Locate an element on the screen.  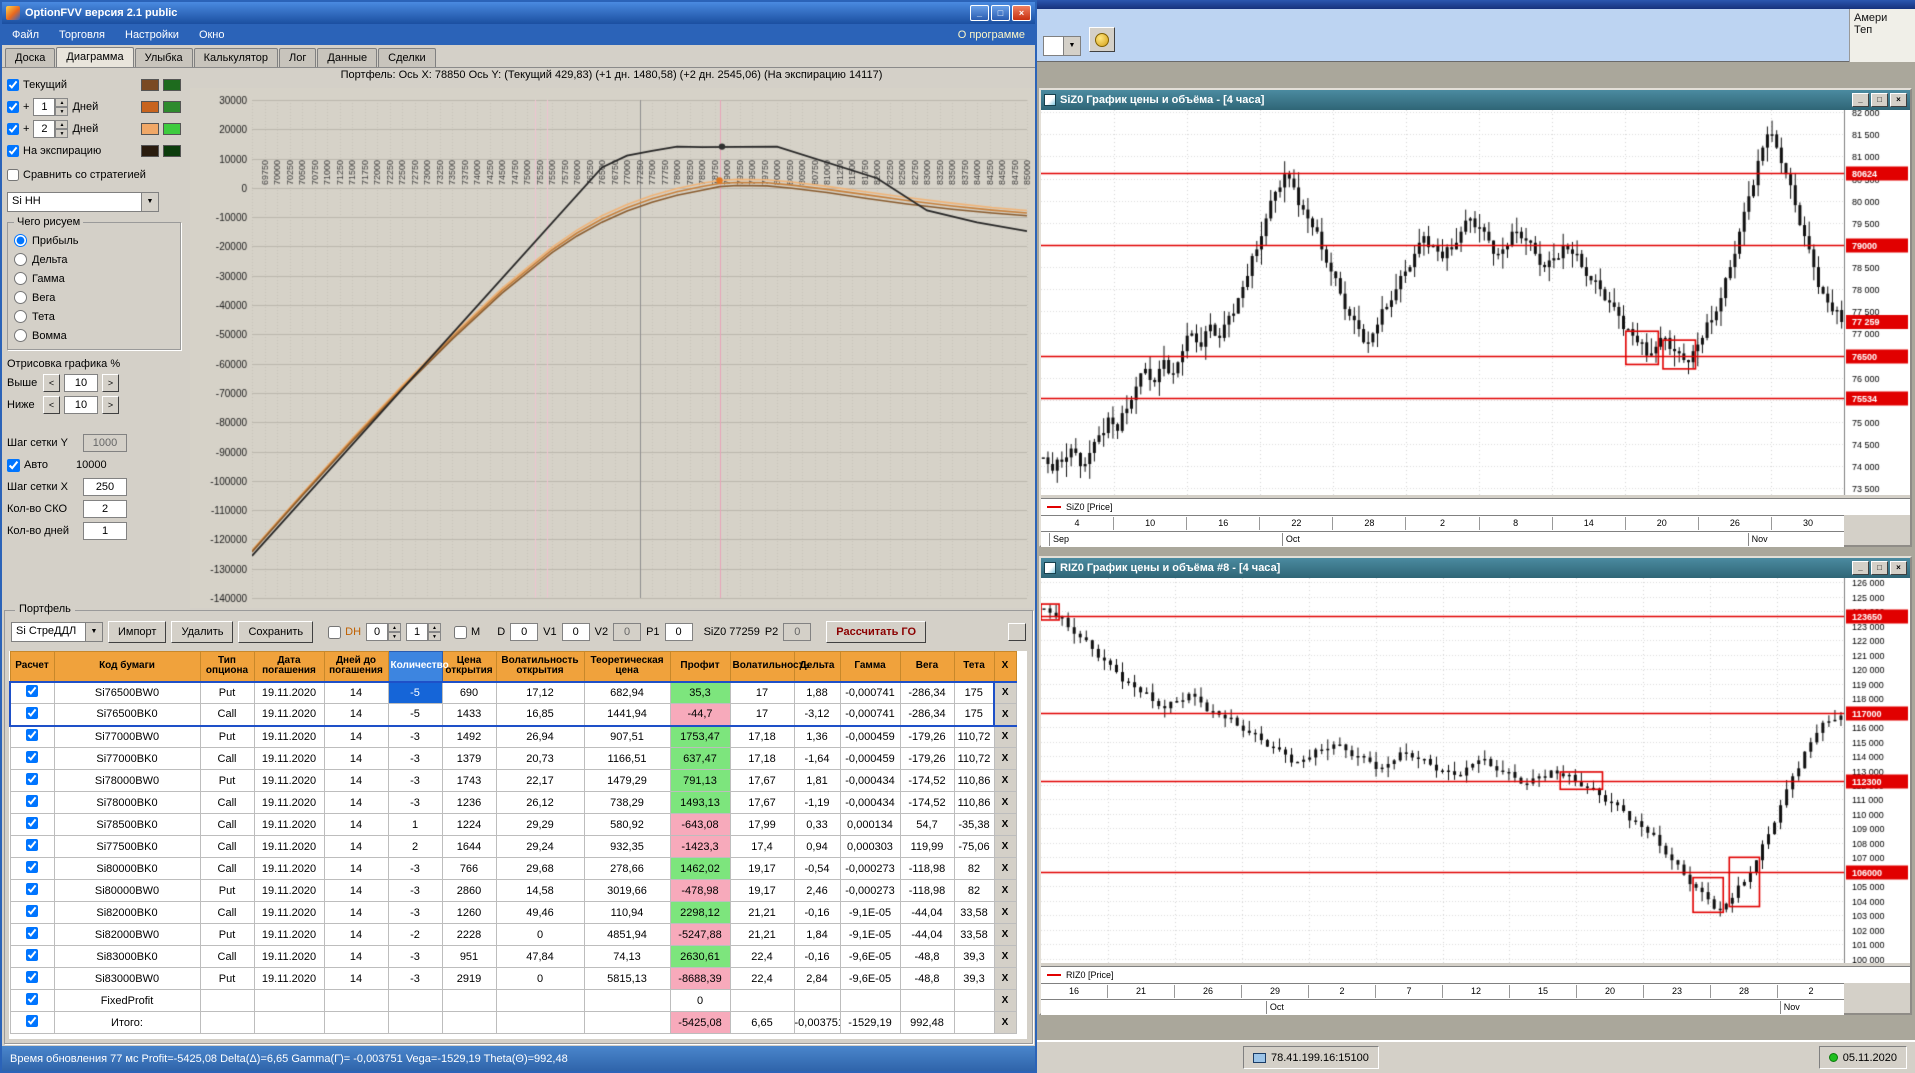
tab-Доска: Доска is located at coordinates (30, 57).